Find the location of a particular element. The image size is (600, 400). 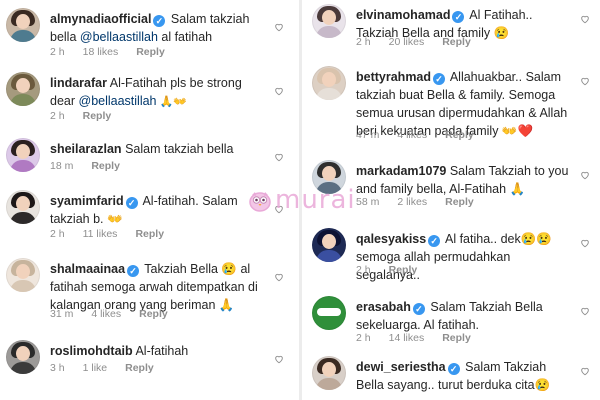

comment-emoji: 🙏👐 is located at coordinates (171, 102).